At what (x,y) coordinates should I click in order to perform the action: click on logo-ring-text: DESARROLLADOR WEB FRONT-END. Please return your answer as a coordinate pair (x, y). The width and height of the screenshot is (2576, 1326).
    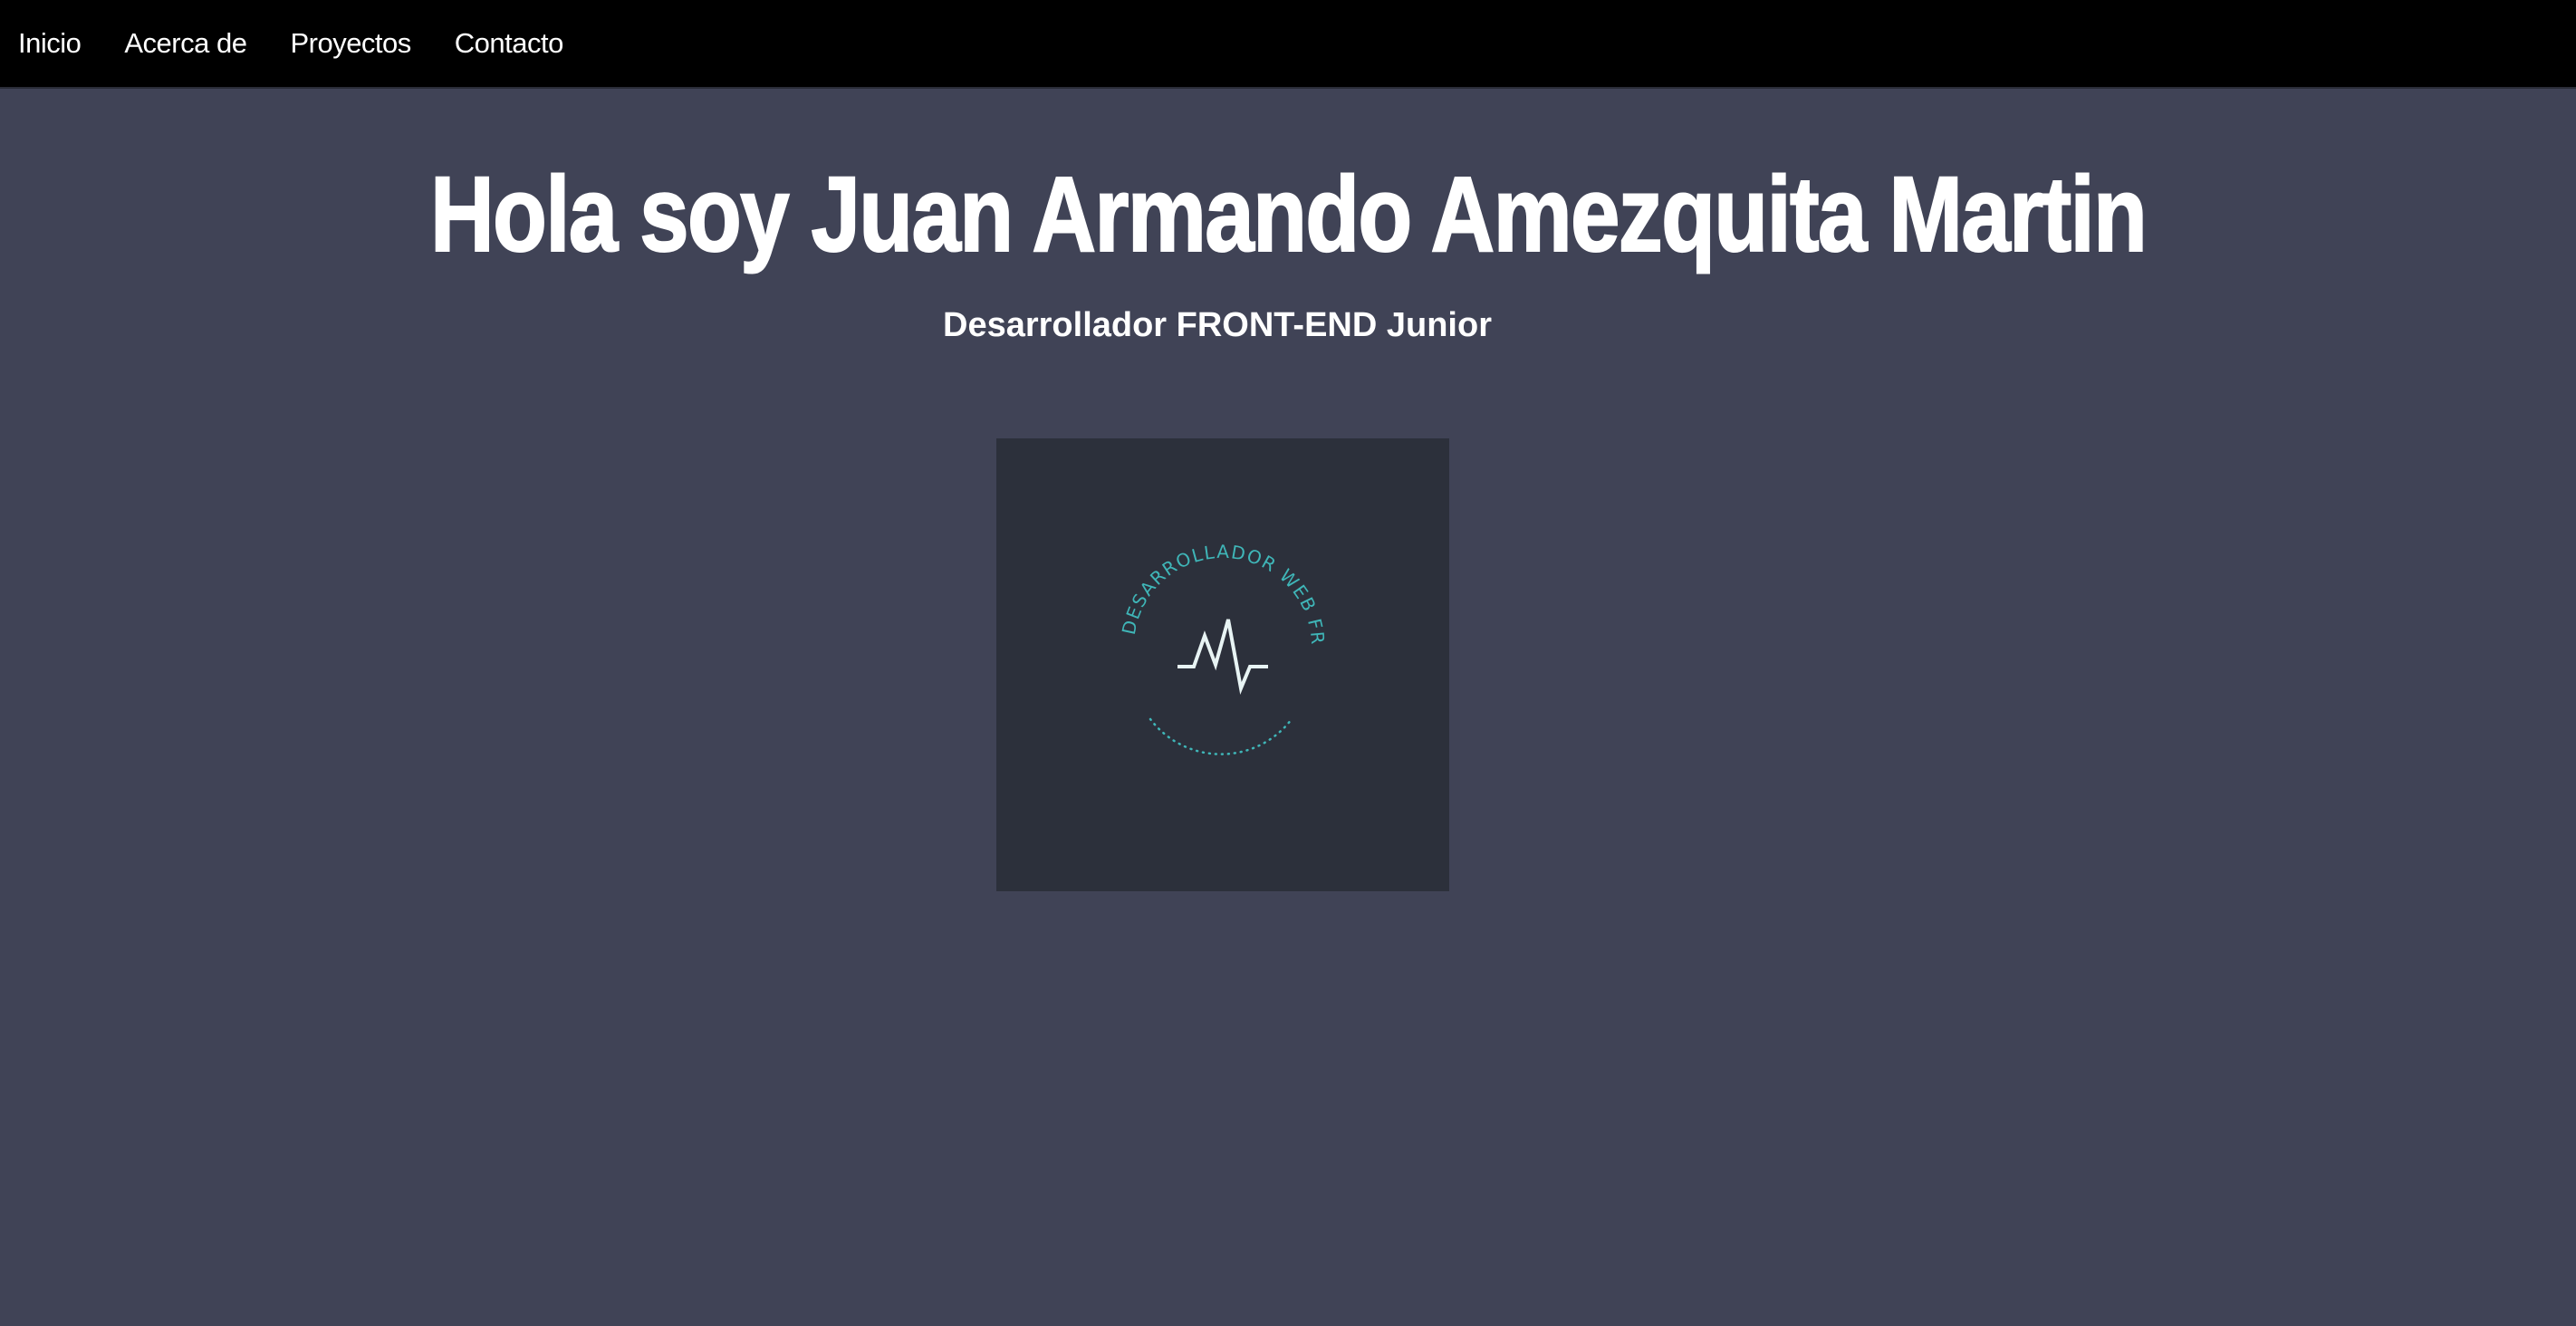
    Looking at the image, I should click on (1191, 542).